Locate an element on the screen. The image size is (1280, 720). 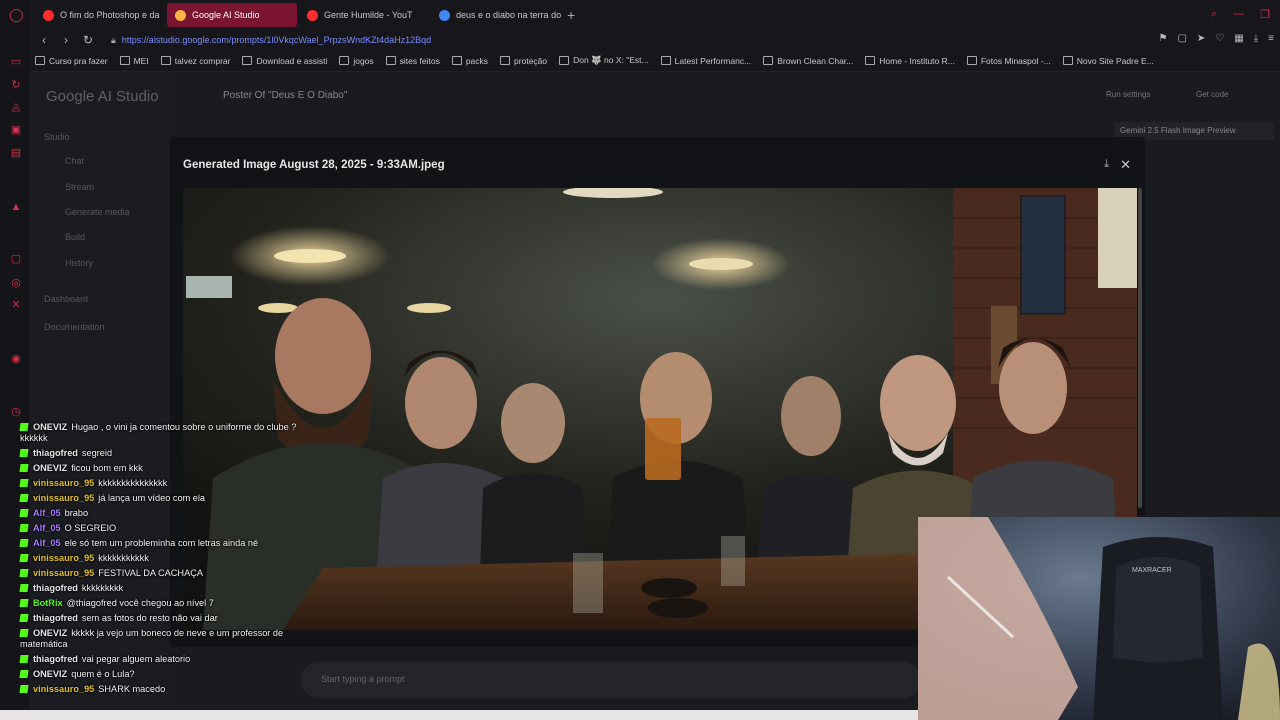
messenger-icon: ▣ is located at coordinates (16, 130).